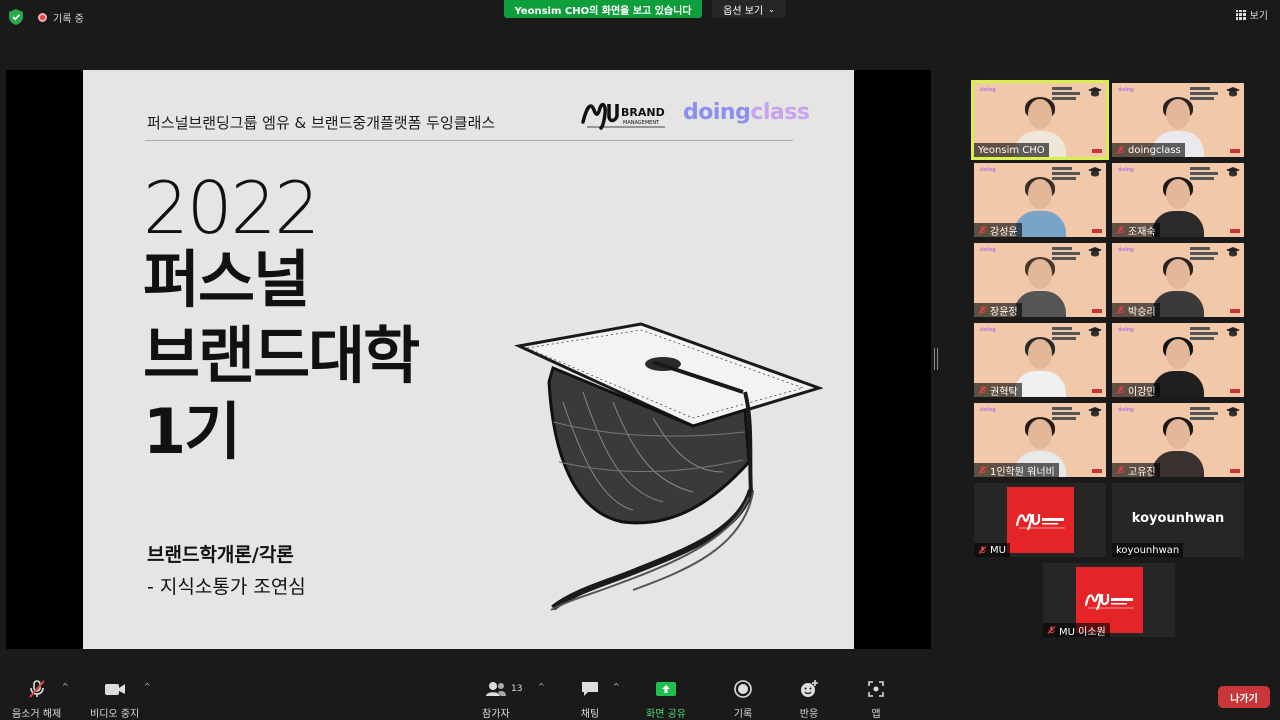 The height and width of the screenshot is (720, 1280). Describe the element at coordinates (616, 686) in the screenshot. I see `chat-options-chevron-icon: ^` at that location.